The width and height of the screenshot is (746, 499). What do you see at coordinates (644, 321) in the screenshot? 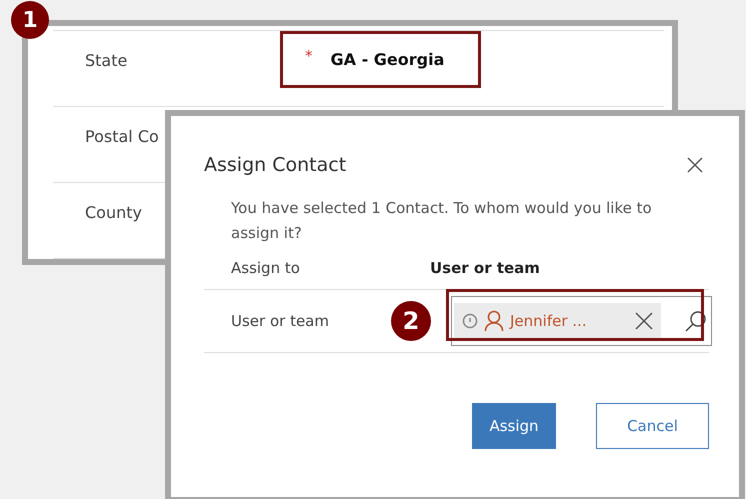
I see `remove-icon` at bounding box center [644, 321].